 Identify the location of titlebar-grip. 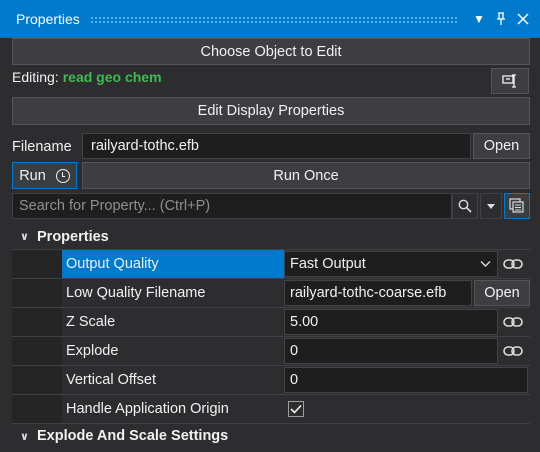
(273, 19).